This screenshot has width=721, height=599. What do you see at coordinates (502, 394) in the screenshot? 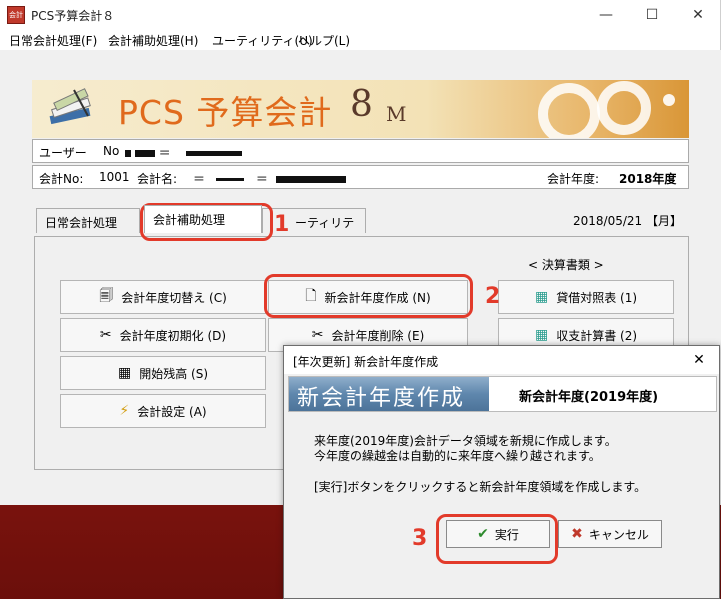
I see `dialog-header: 新会計年度作成 新会計年度(2019年度)` at bounding box center [502, 394].